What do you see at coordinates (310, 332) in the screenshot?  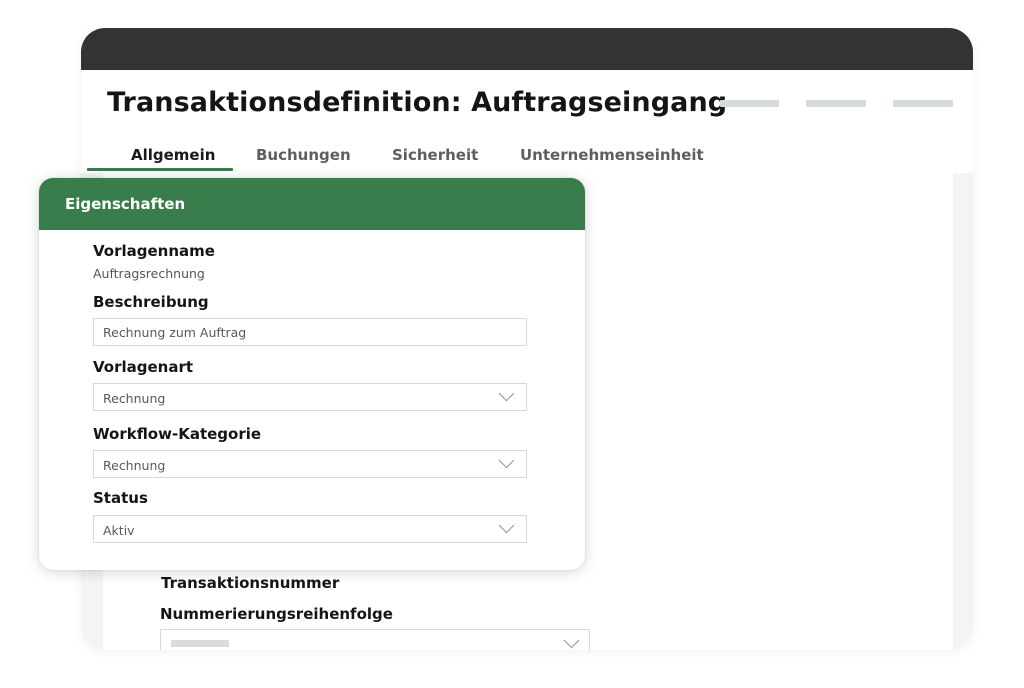 I see `description-input` at bounding box center [310, 332].